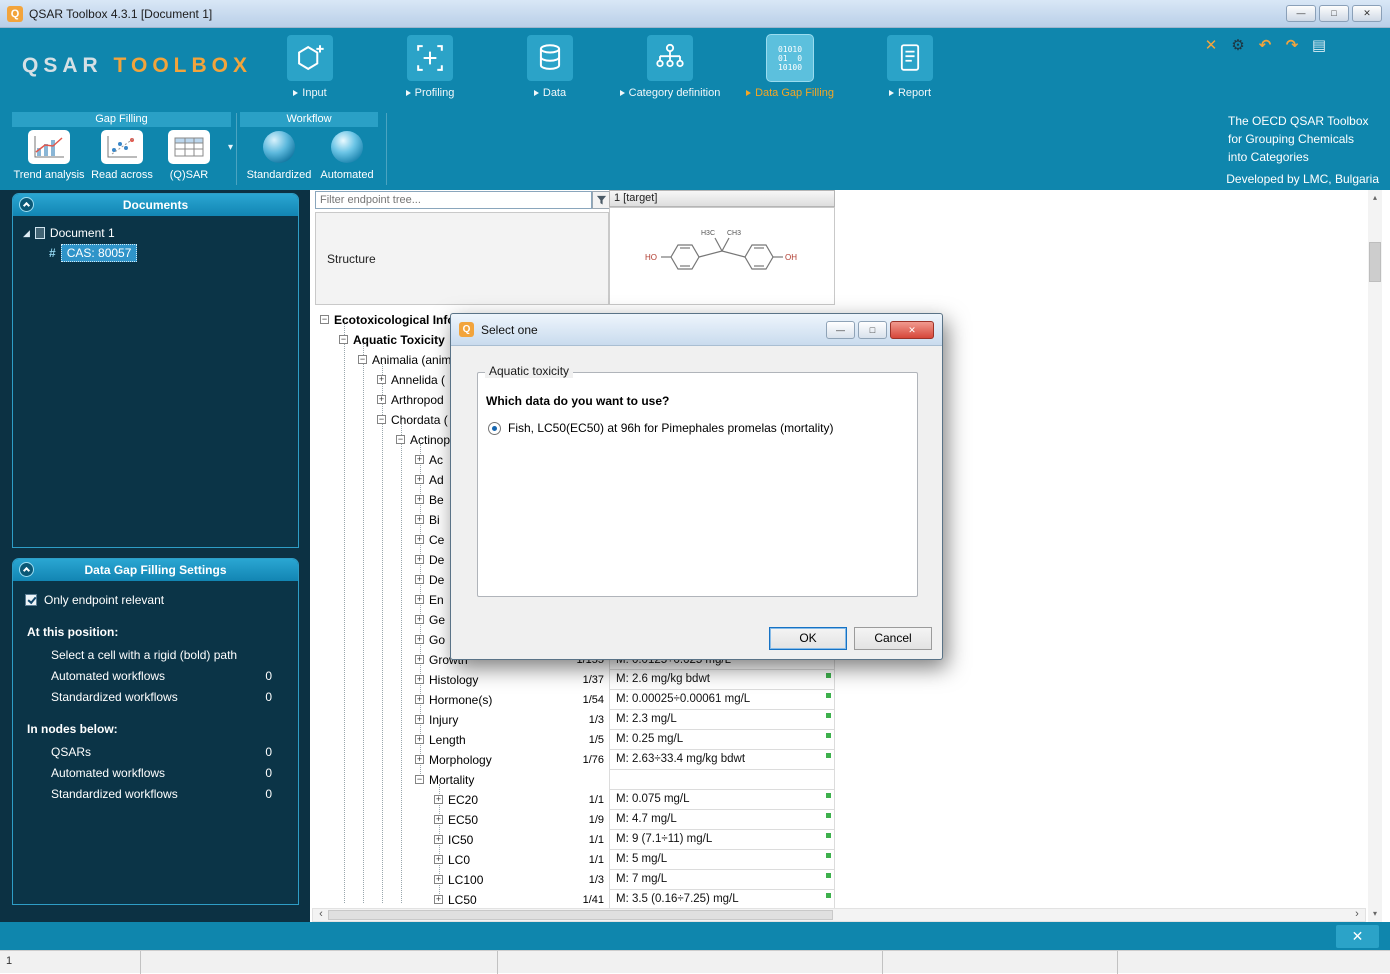  I want to click on tree-node-label: Ge, so click(437, 620).